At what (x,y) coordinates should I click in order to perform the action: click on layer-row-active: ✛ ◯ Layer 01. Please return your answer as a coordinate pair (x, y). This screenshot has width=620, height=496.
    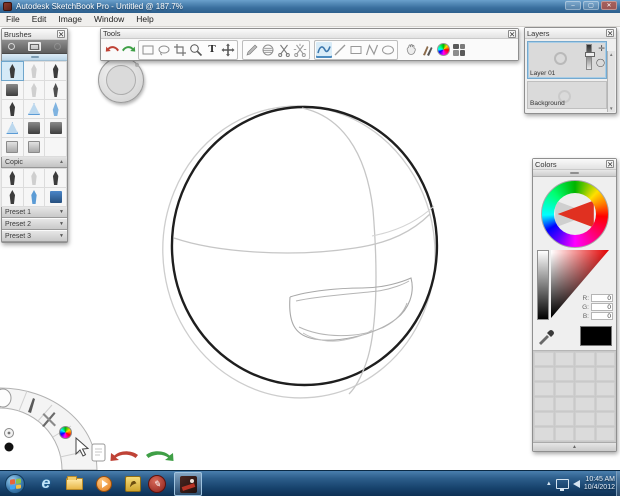
    Looking at the image, I should click on (567, 60).